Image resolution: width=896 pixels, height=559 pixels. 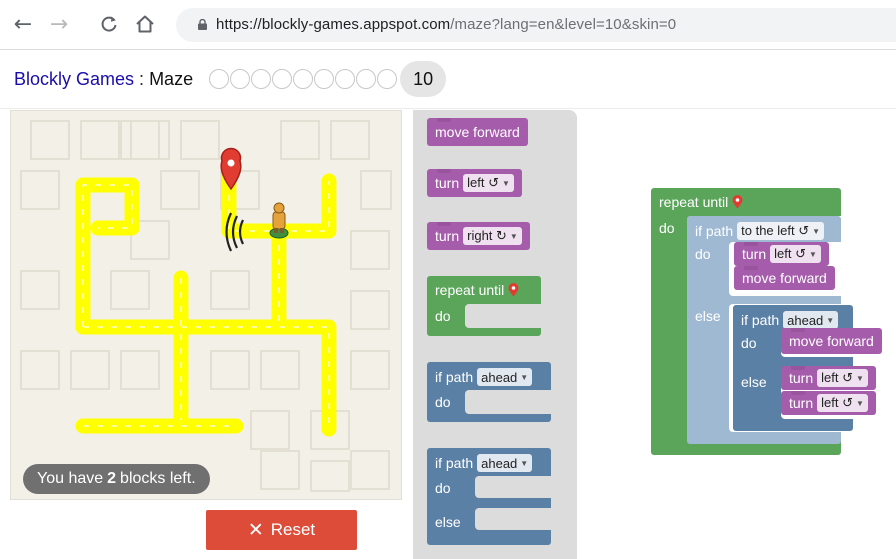 I want to click on path-direction-dropdown: to the left ↺ ▼, so click(x=781, y=231).